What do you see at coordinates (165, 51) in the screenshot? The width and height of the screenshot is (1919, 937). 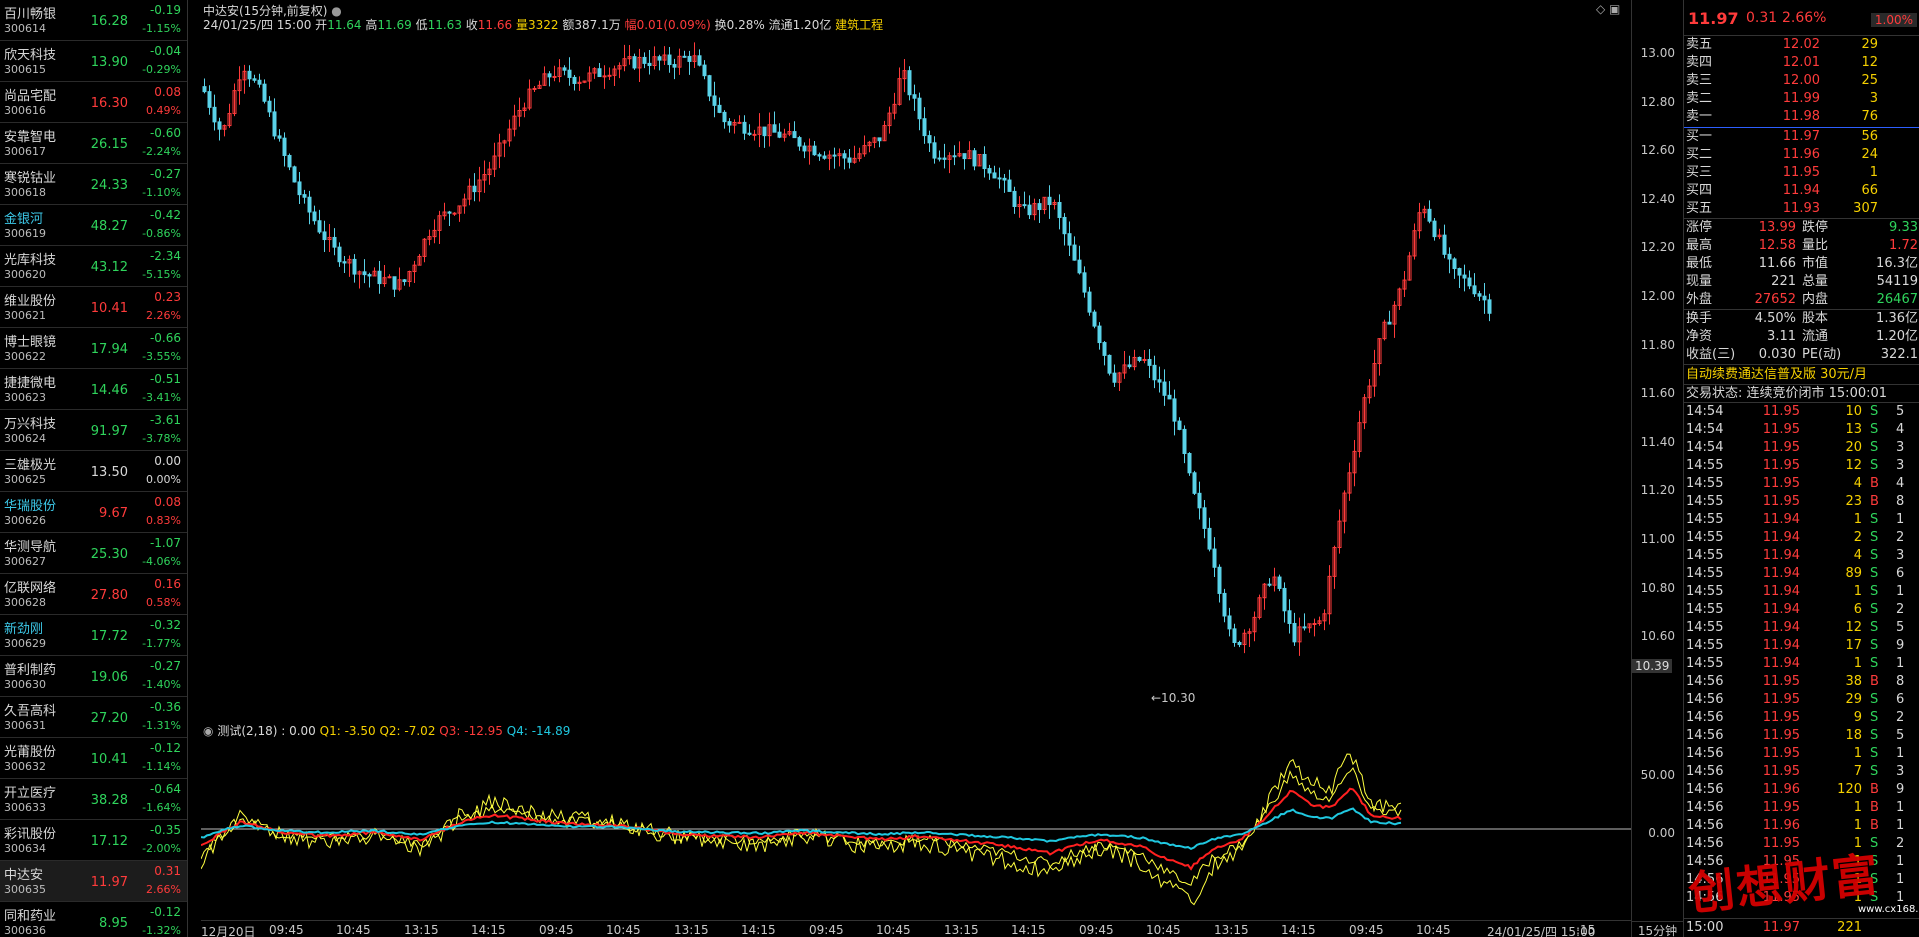 I see `stock-change: -0.04` at bounding box center [165, 51].